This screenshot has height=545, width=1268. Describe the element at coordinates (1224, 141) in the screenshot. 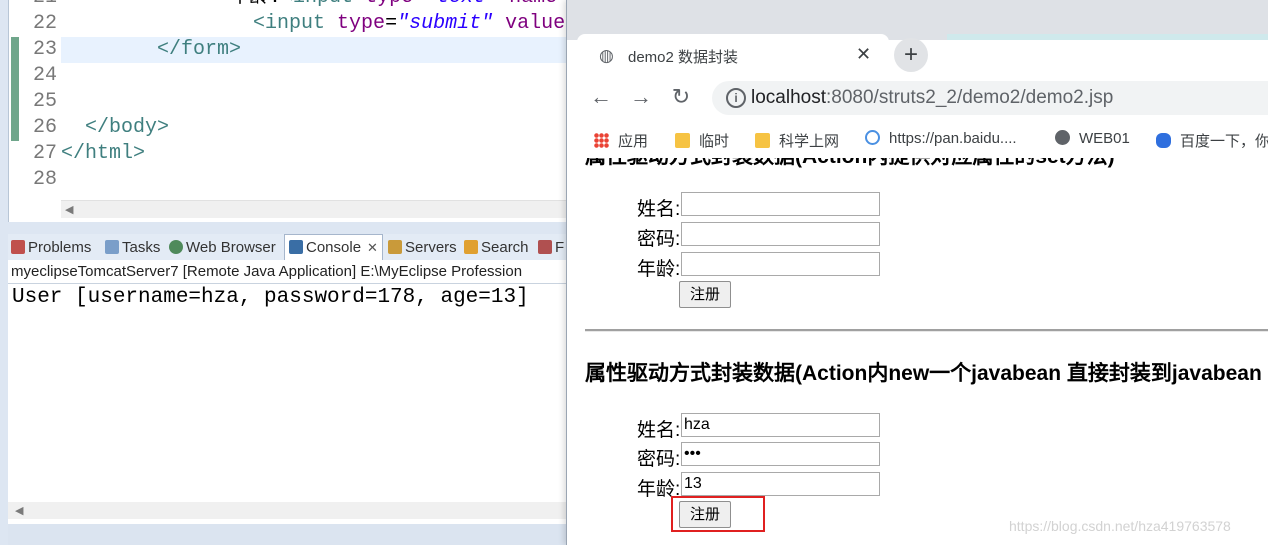

I see `bookmark-label: 百度一下，你` at that location.